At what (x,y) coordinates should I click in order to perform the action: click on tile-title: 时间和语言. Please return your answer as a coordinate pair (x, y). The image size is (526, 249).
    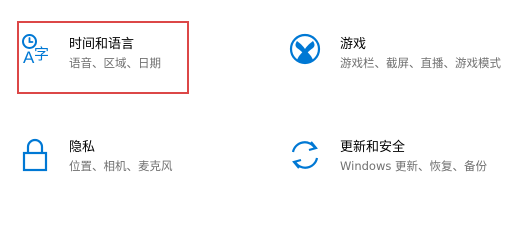
    Looking at the image, I should click on (102, 44).